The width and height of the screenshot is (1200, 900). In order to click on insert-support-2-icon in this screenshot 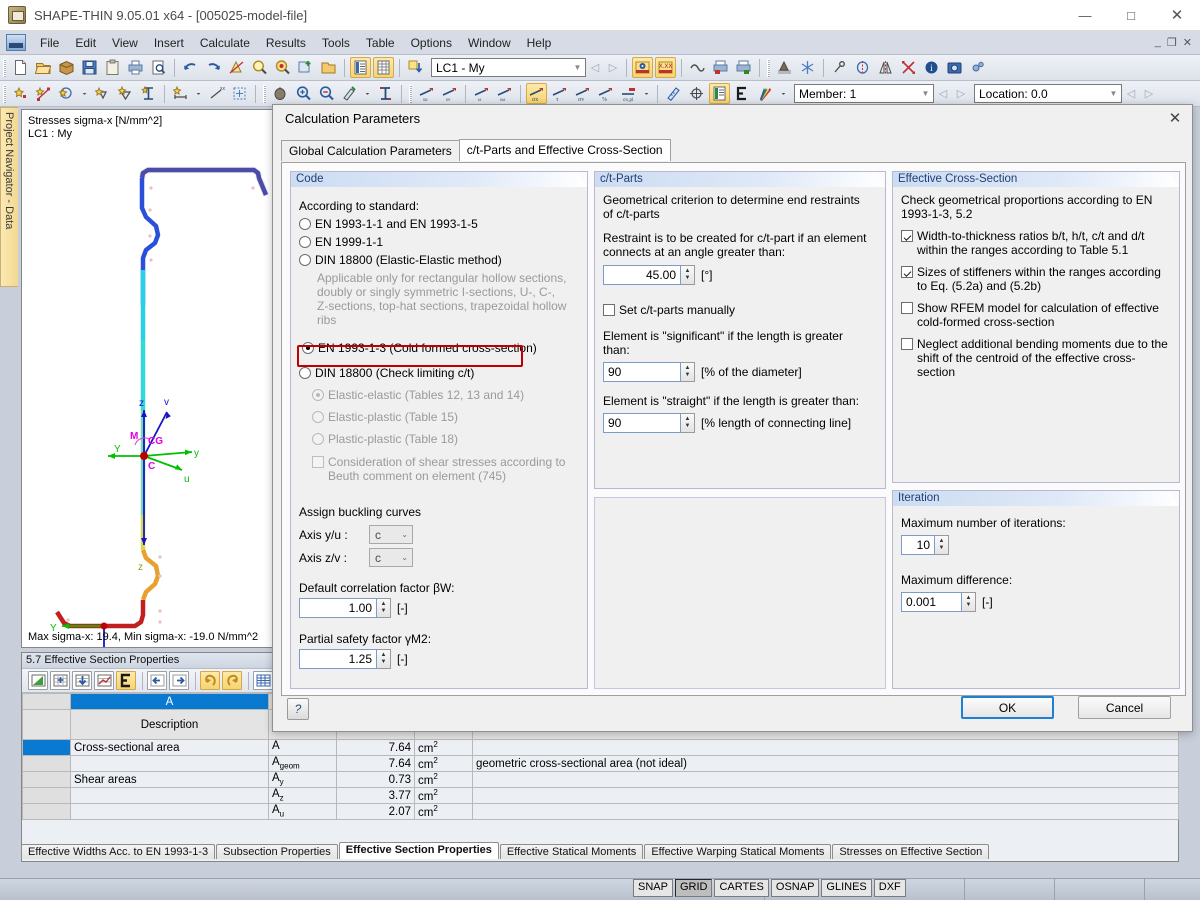, I will do `click(125, 93)`.